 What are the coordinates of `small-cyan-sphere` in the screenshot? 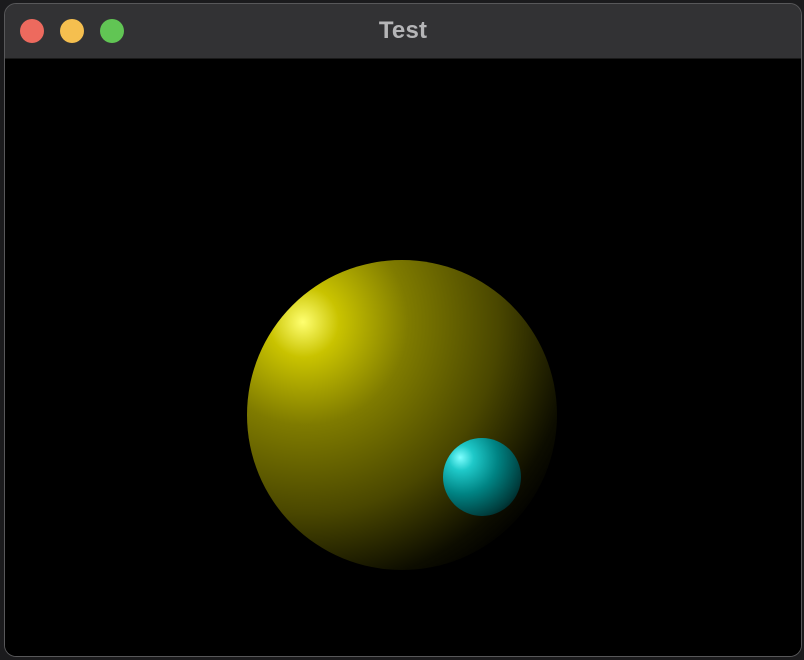 It's located at (482, 477).